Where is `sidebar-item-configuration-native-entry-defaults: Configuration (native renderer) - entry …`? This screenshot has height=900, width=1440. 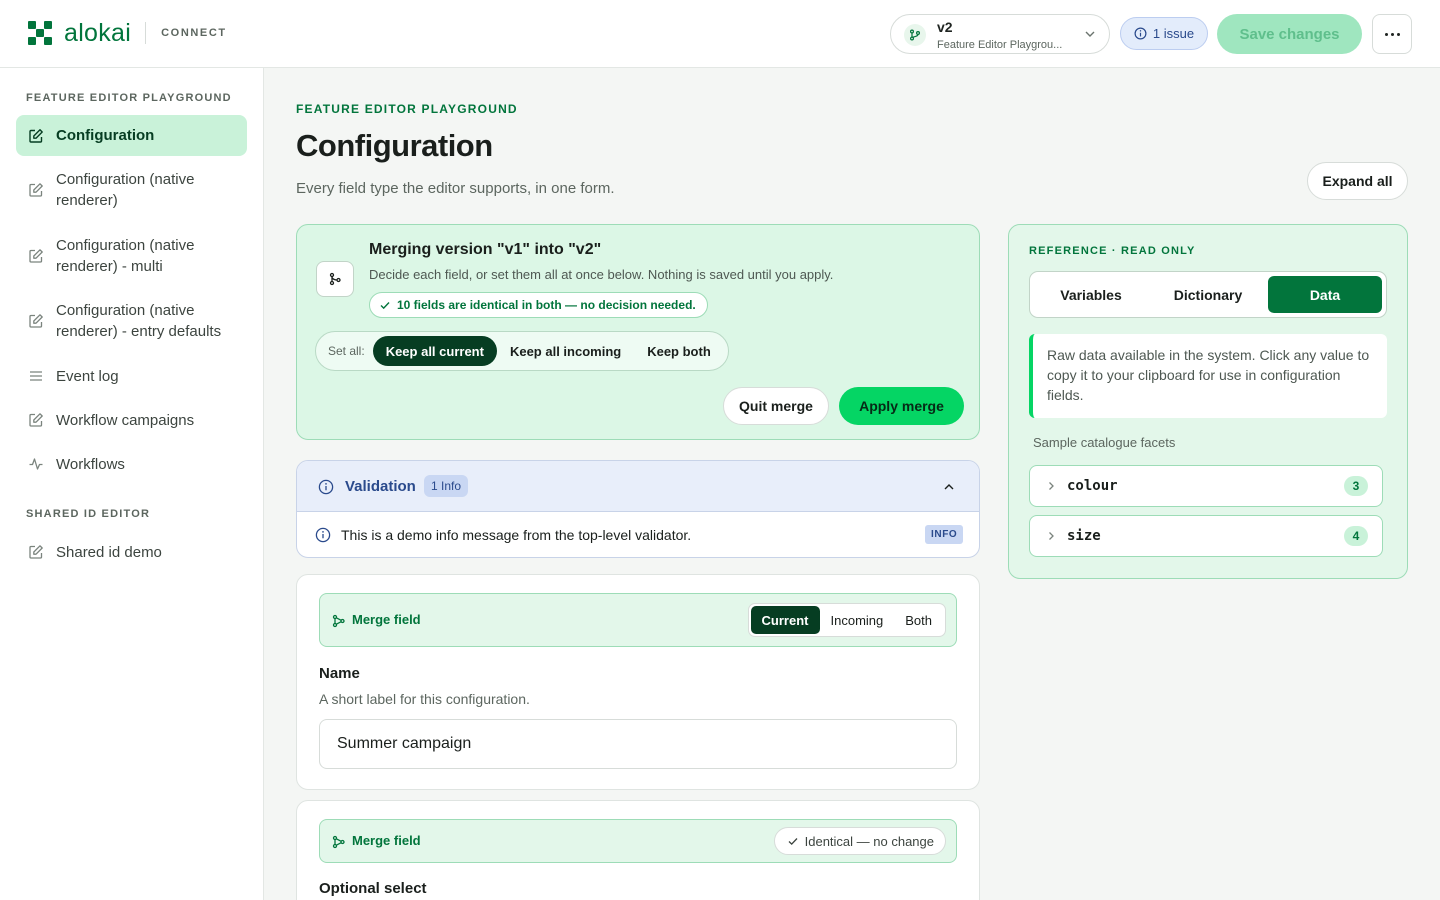
sidebar-item-configuration-native-entry-defaults: Configuration (native renderer) - entry … is located at coordinates (131, 321).